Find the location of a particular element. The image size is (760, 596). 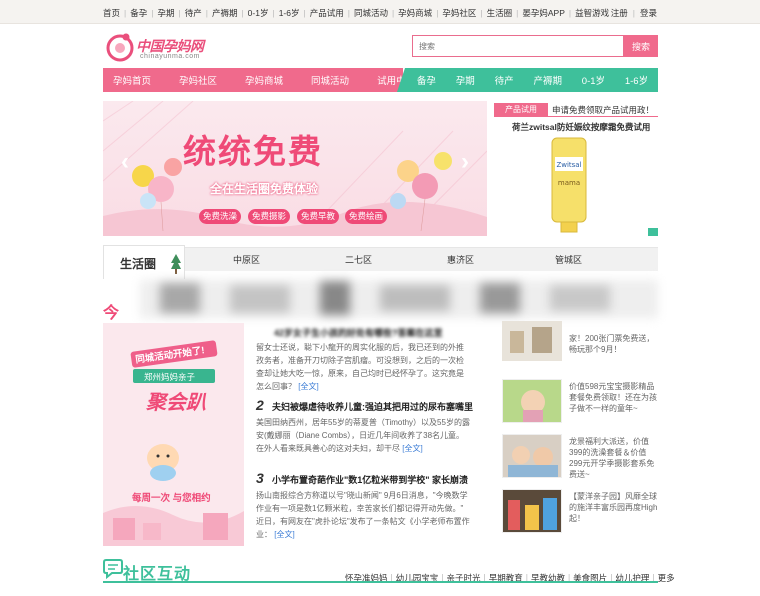

top-nav-events: 同城活动 is located at coordinates (371, 13).